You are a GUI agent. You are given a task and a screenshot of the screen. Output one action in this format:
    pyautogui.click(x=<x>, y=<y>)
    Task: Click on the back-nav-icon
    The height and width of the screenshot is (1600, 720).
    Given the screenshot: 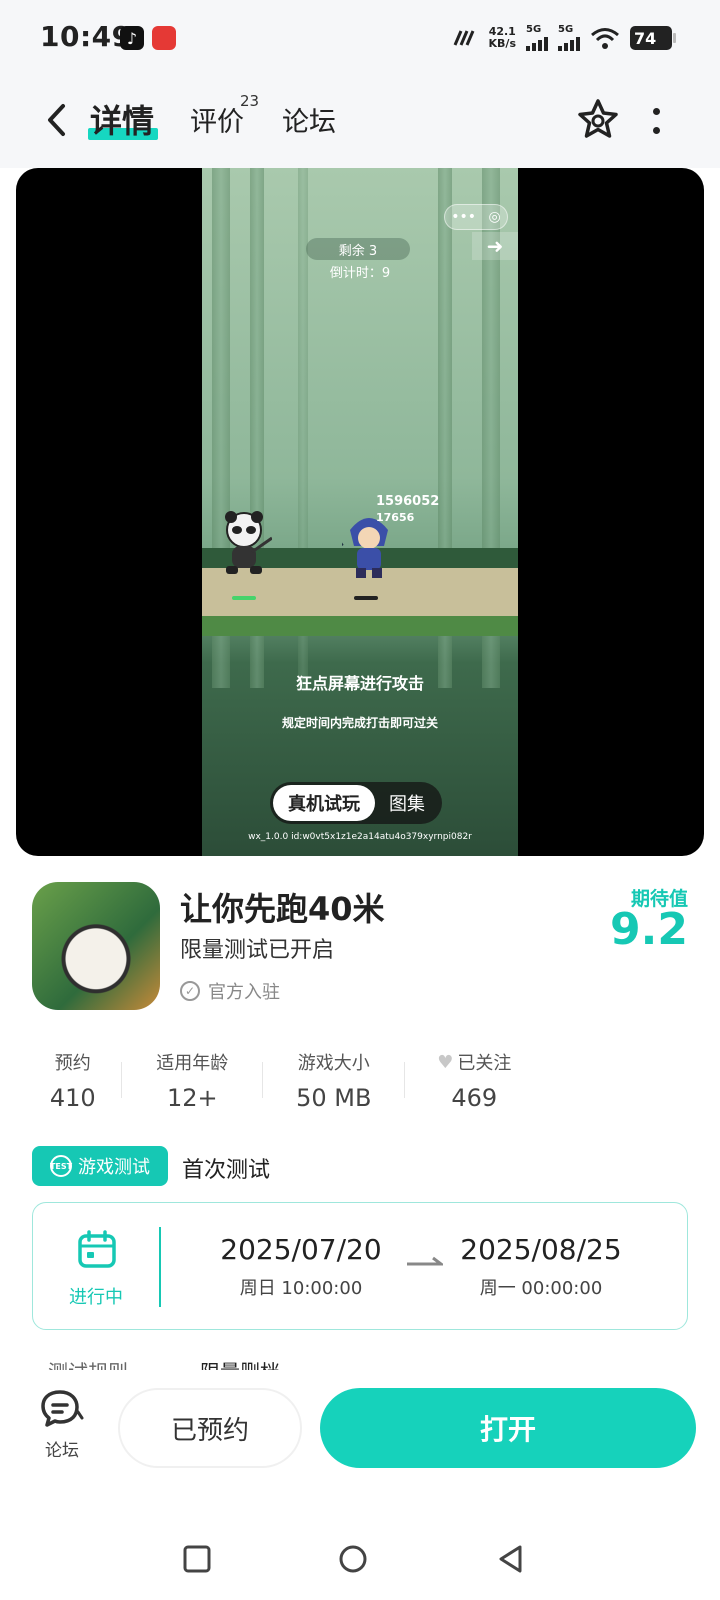 What is the action you would take?
    pyautogui.click(x=511, y=1559)
    